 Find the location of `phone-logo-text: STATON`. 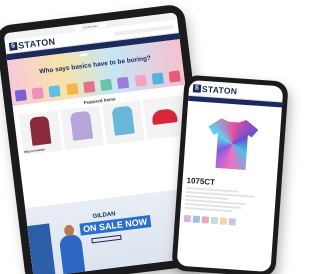

phone-logo-text: STATON is located at coordinates (219, 89).